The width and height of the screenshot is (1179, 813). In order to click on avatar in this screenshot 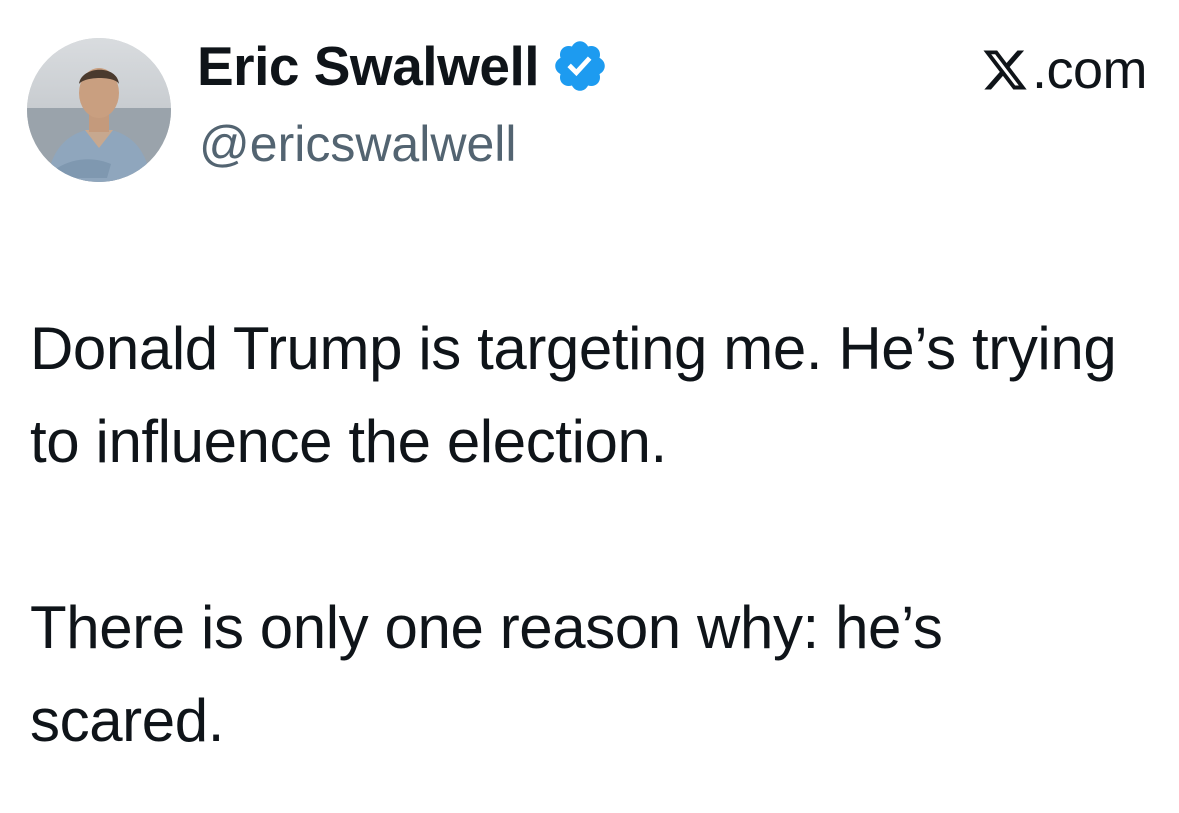, I will do `click(99, 110)`.